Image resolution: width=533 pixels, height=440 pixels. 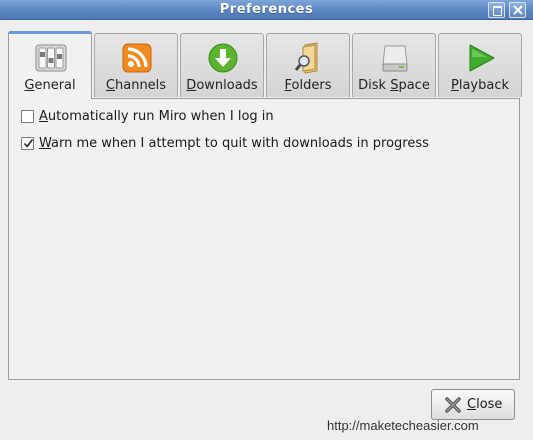 I want to click on watermark-text: http://maketecheasier.com, so click(x=403, y=425).